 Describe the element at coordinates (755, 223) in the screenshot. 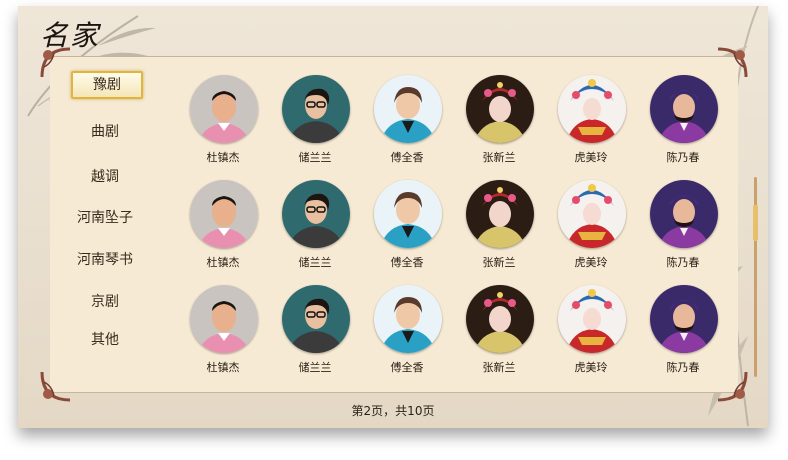

I see `scrollbar-thumb` at that location.